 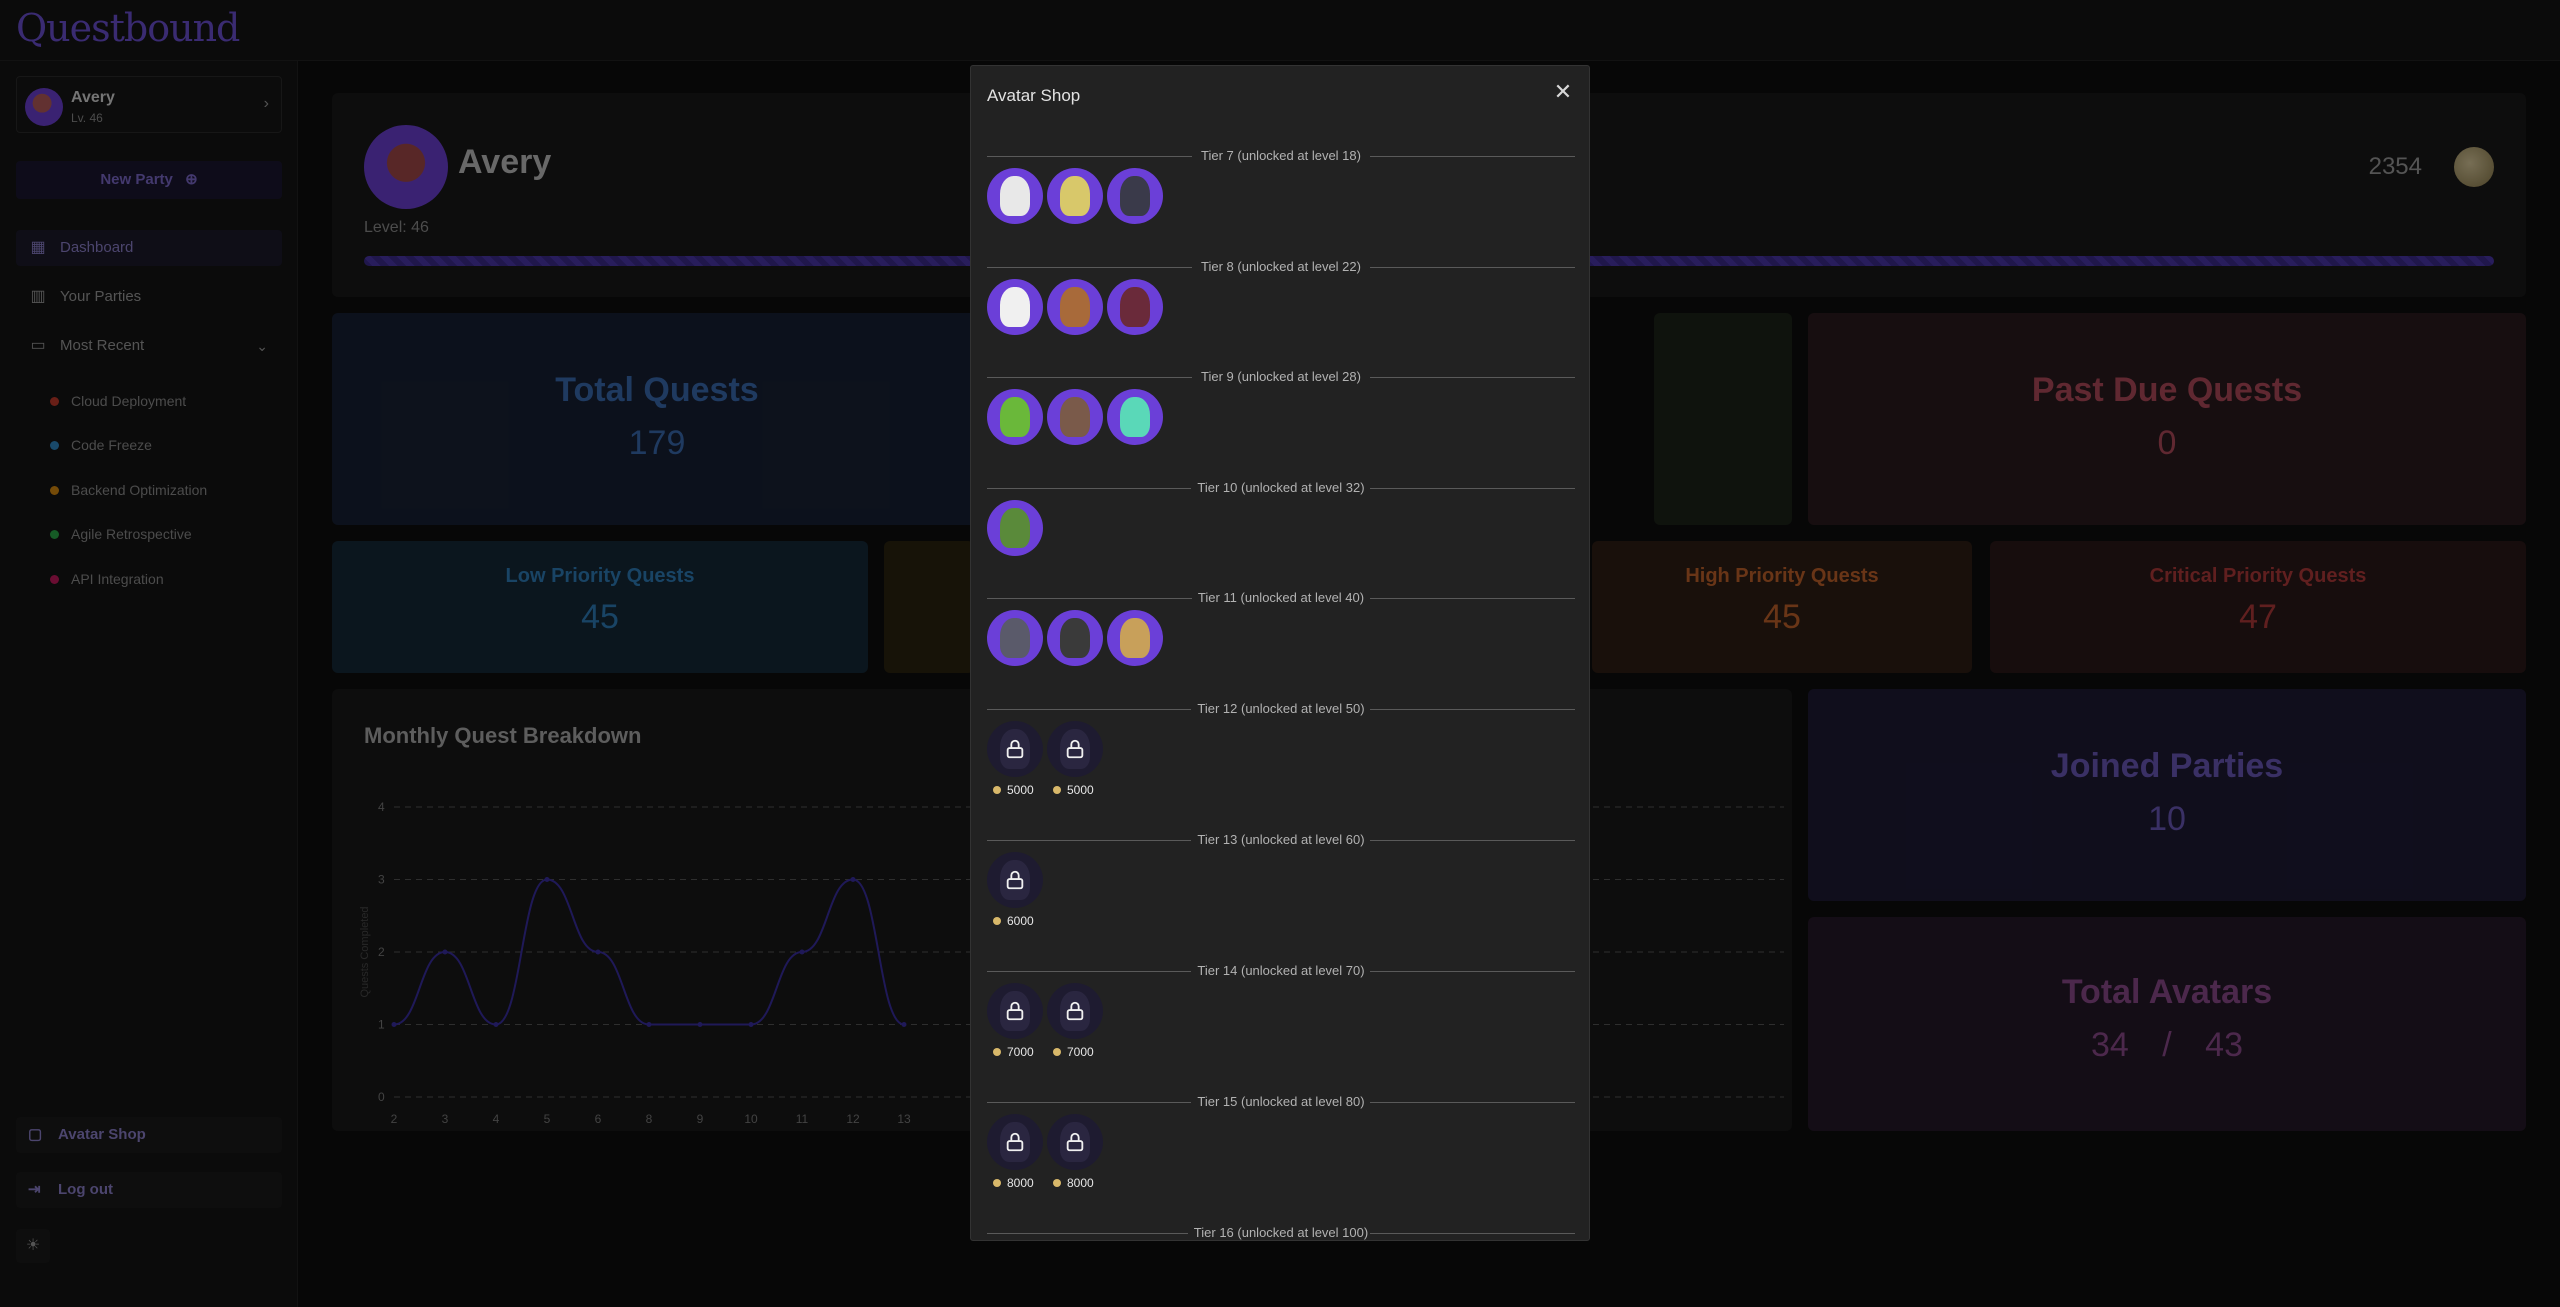 I want to click on tier-label: Tier 13 (unlocked at level 60), so click(x=1281, y=839).